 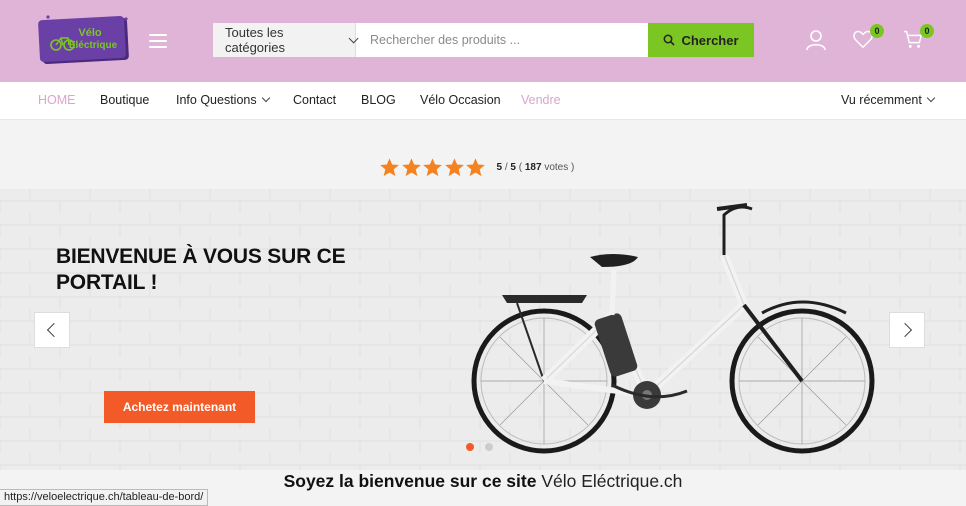 What do you see at coordinates (314, 100) in the screenshot?
I see `nav-contact: Contact` at bounding box center [314, 100].